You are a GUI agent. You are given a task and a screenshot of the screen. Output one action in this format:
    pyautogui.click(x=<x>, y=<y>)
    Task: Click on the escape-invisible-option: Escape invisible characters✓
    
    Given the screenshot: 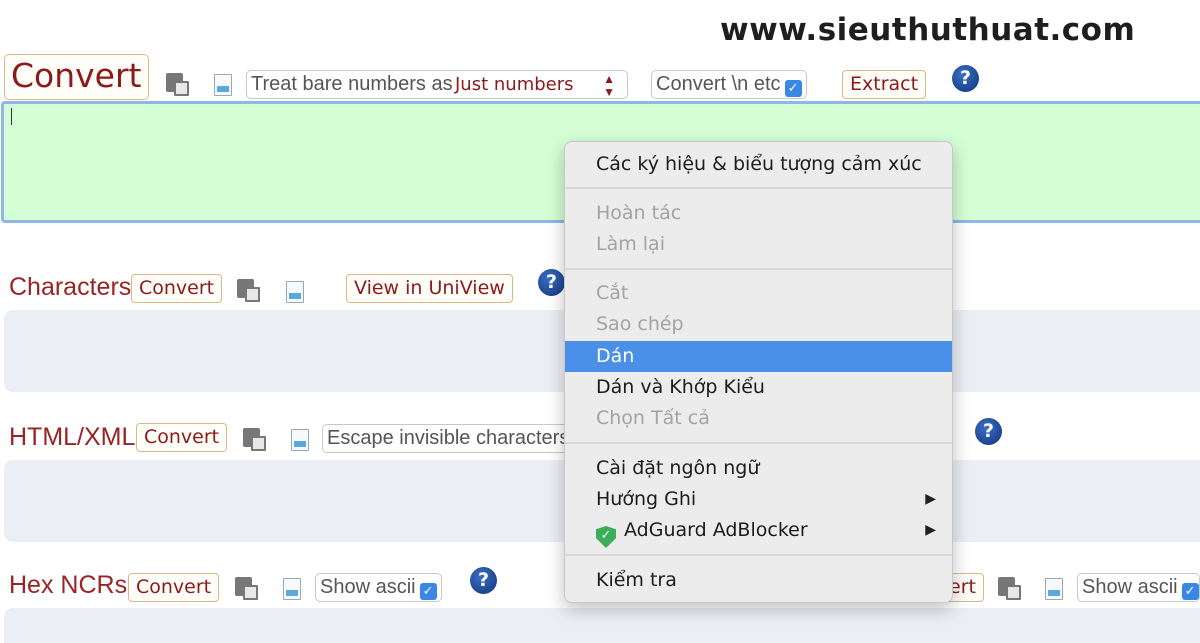 What is the action you would take?
    pyautogui.click(x=447, y=438)
    